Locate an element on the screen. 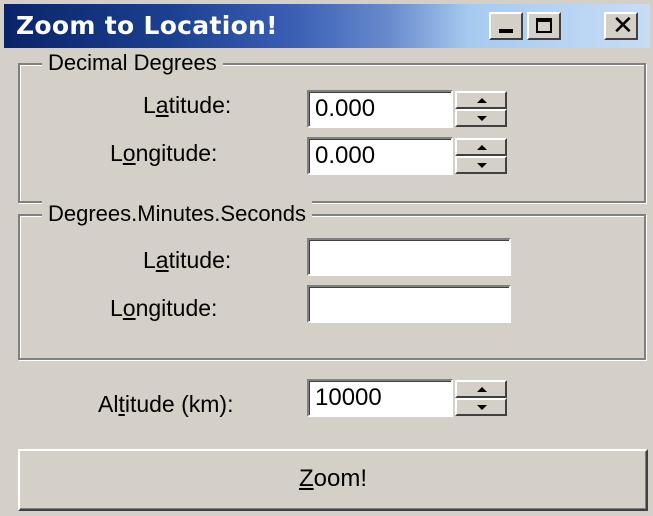  zoom-button: Zoom! is located at coordinates (333, 480).